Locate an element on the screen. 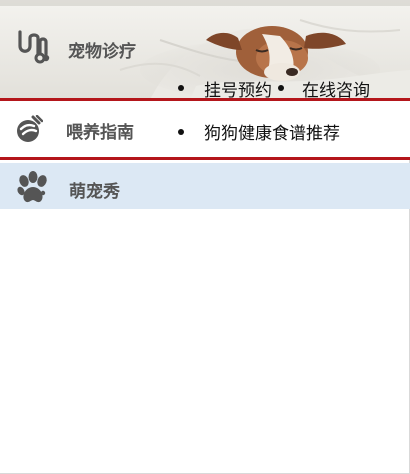  feeding-guide-title: 喂养指南 is located at coordinates (100, 133).